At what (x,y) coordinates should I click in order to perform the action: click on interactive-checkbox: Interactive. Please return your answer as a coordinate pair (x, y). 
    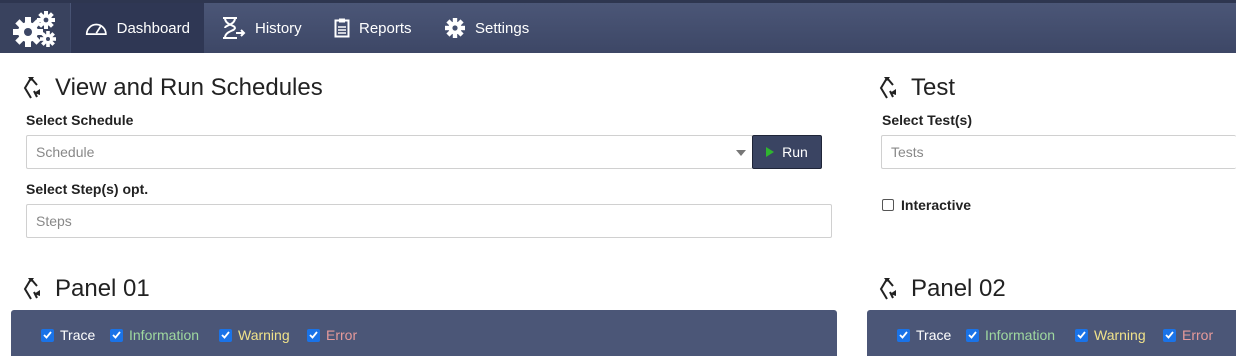
    Looking at the image, I should click on (926, 205).